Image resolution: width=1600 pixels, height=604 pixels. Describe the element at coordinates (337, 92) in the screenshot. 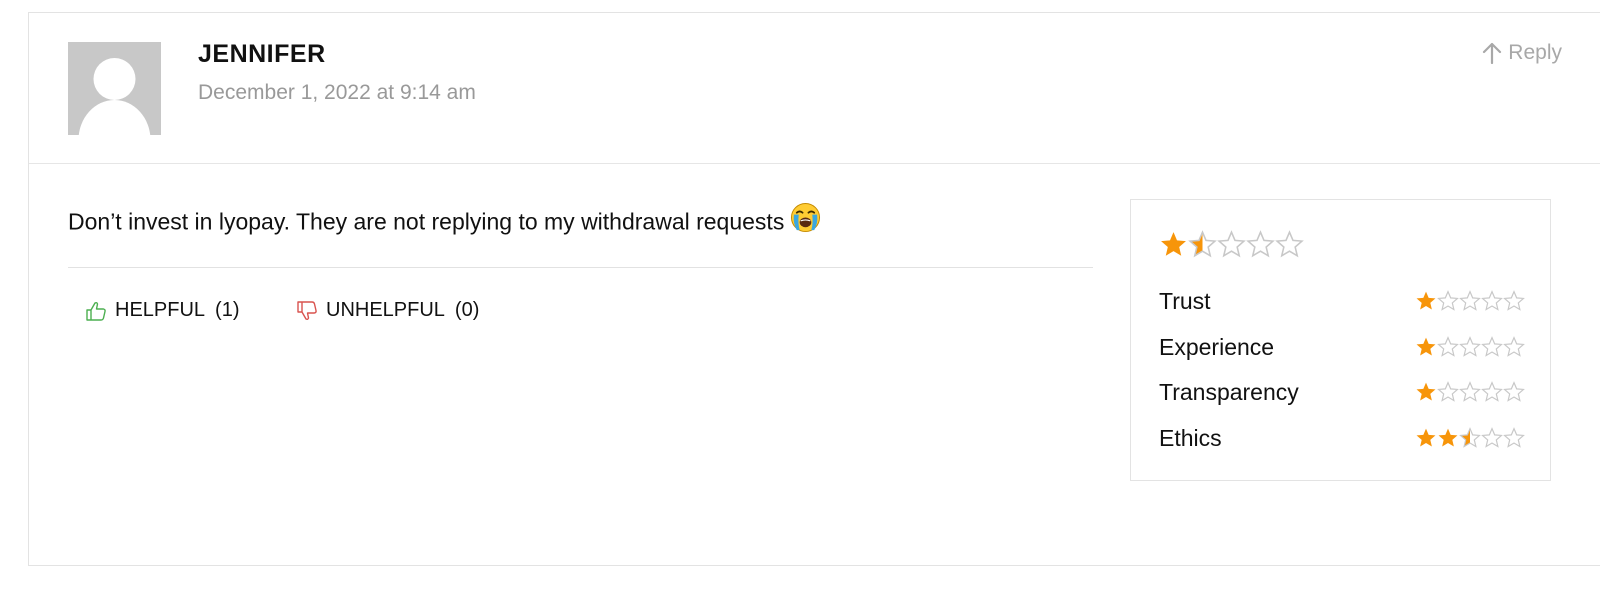

I see `comment-date: December 1, 2022 at 9:14 am` at that location.